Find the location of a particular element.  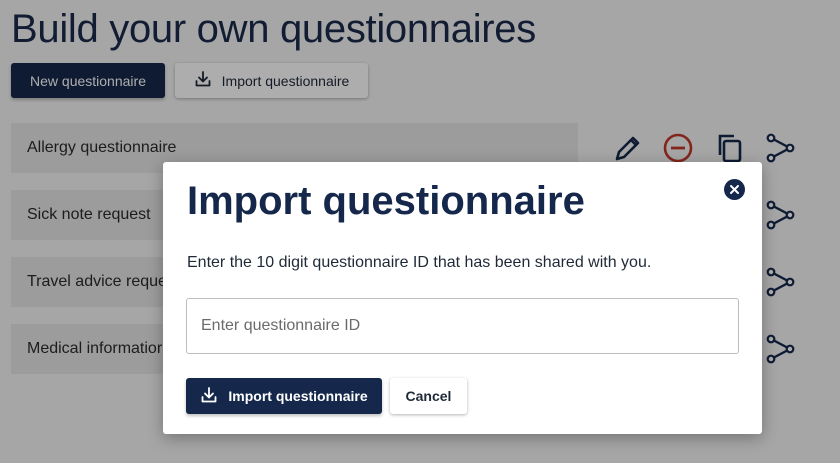

cancel-button: Cancel is located at coordinates (428, 396).